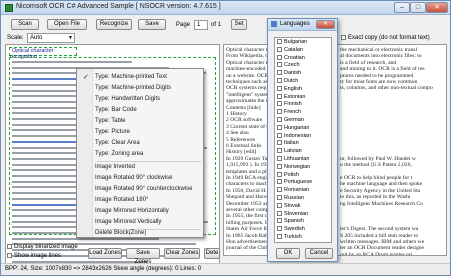  Describe the element at coordinates (294, 137) in the screenshot. I see `language-item: Indonesian` at that location.